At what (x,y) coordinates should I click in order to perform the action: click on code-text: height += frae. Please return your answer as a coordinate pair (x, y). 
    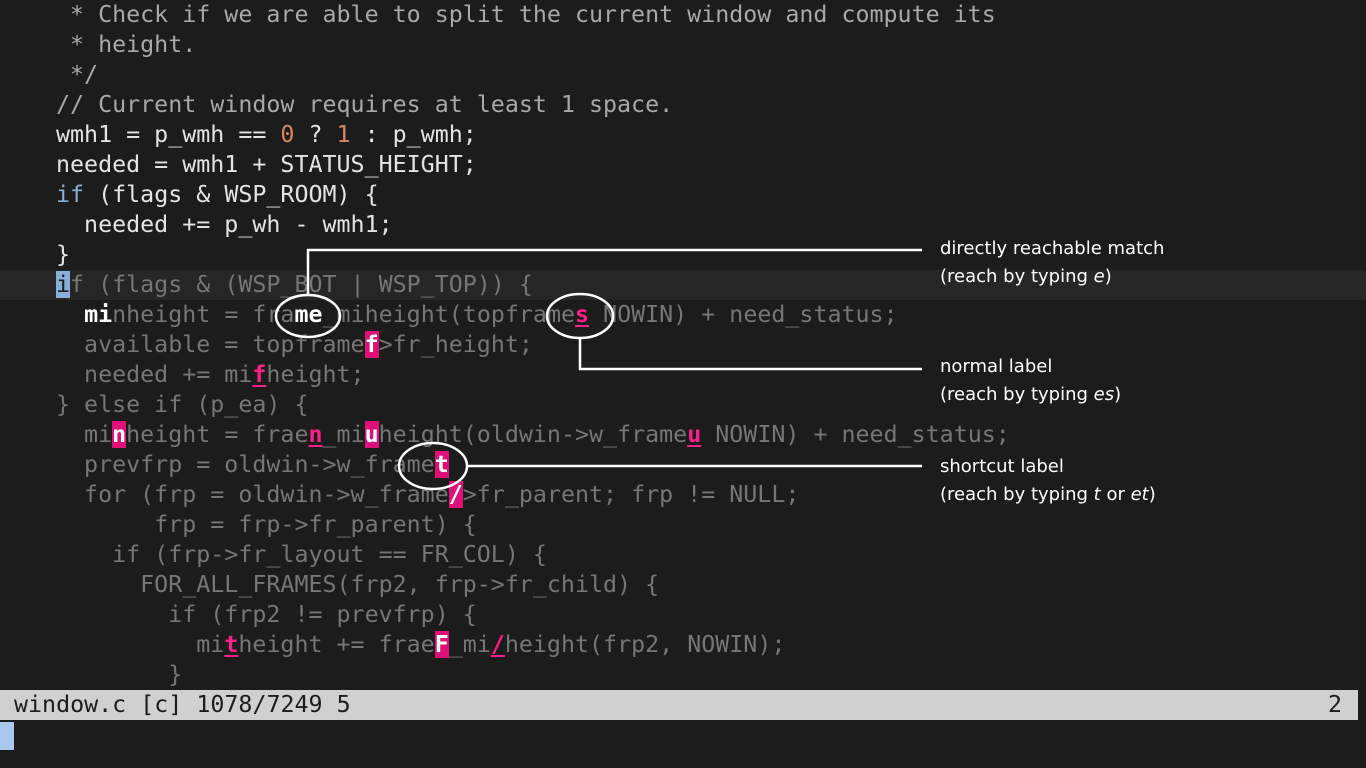
    Looking at the image, I should click on (336, 644).